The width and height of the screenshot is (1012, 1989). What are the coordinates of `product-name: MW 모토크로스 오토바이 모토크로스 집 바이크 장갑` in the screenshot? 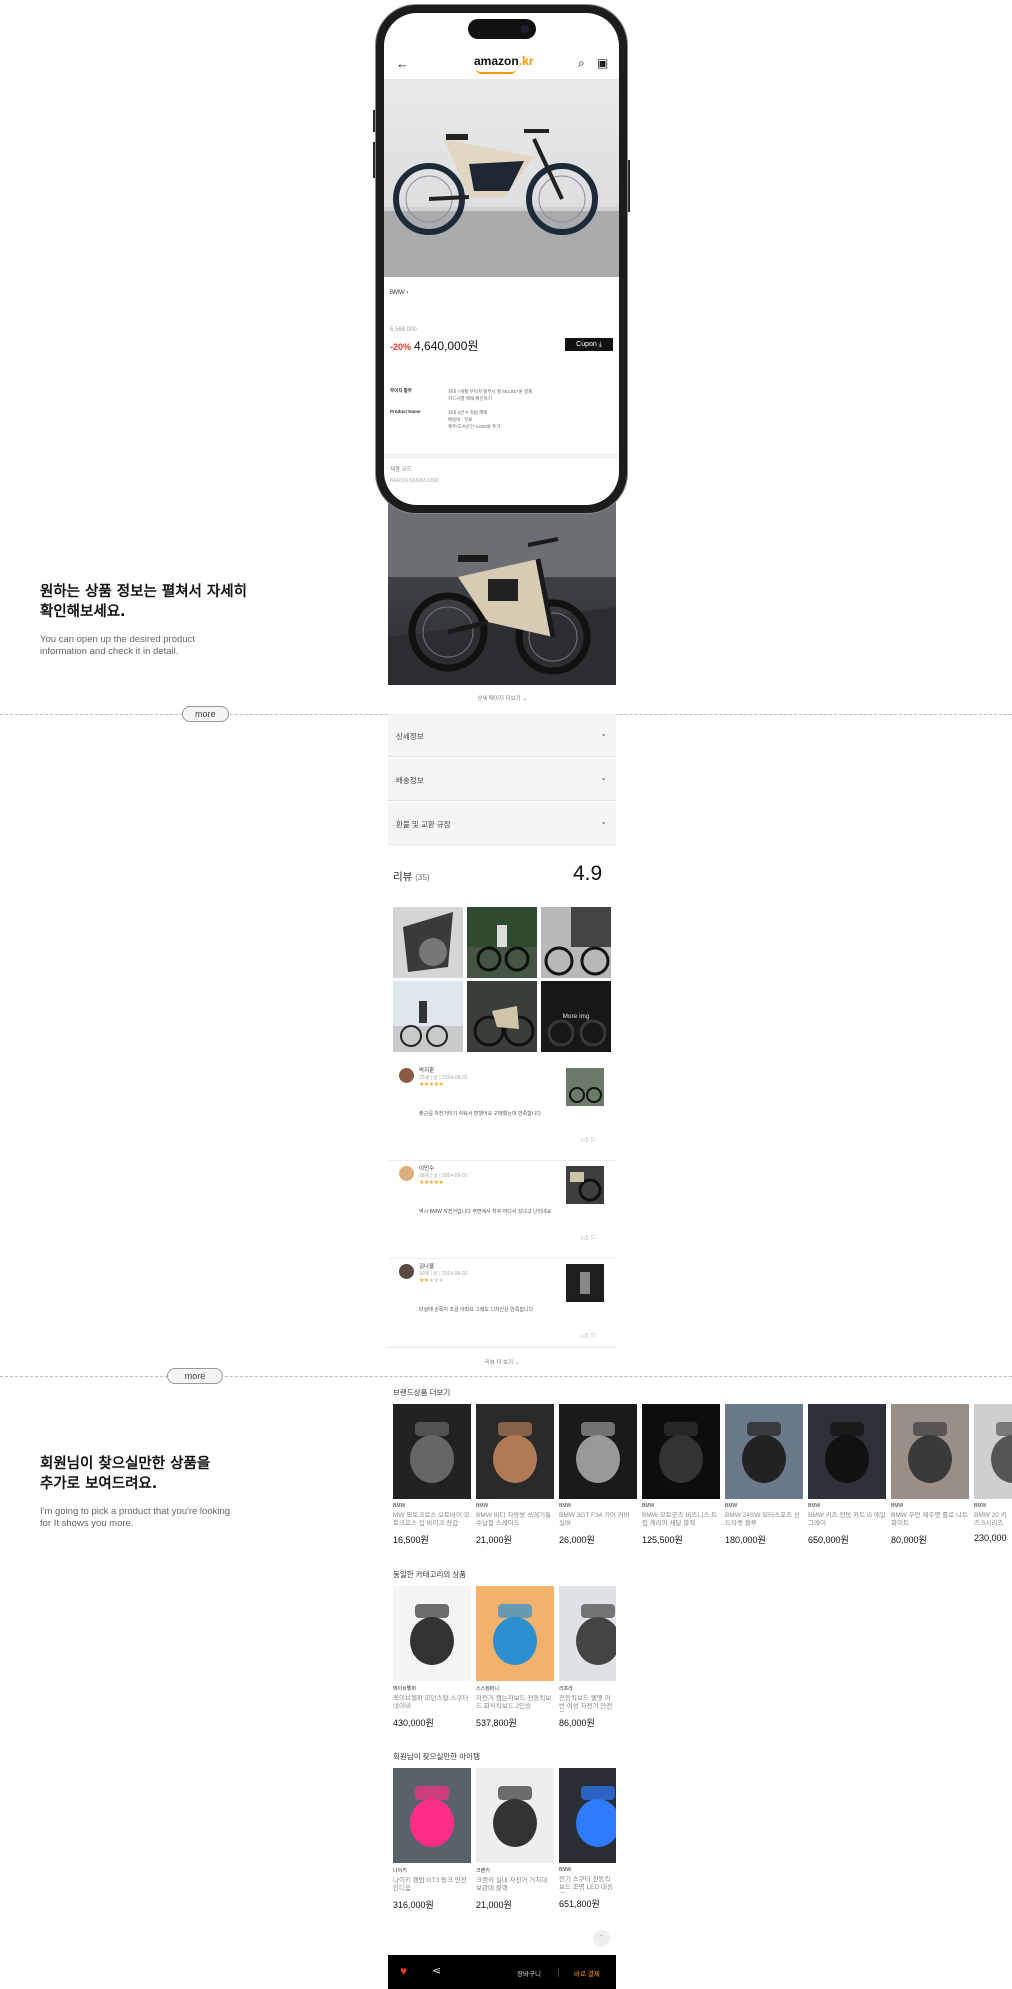 It's located at (431, 1519).